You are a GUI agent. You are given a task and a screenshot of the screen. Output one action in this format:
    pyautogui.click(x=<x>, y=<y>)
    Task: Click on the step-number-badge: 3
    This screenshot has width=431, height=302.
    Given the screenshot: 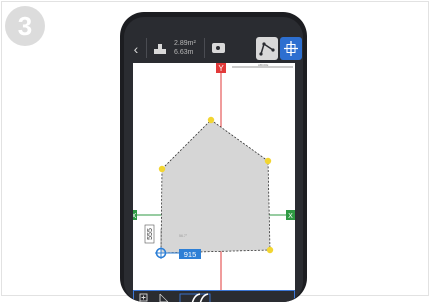 What is the action you would take?
    pyautogui.click(x=25, y=26)
    